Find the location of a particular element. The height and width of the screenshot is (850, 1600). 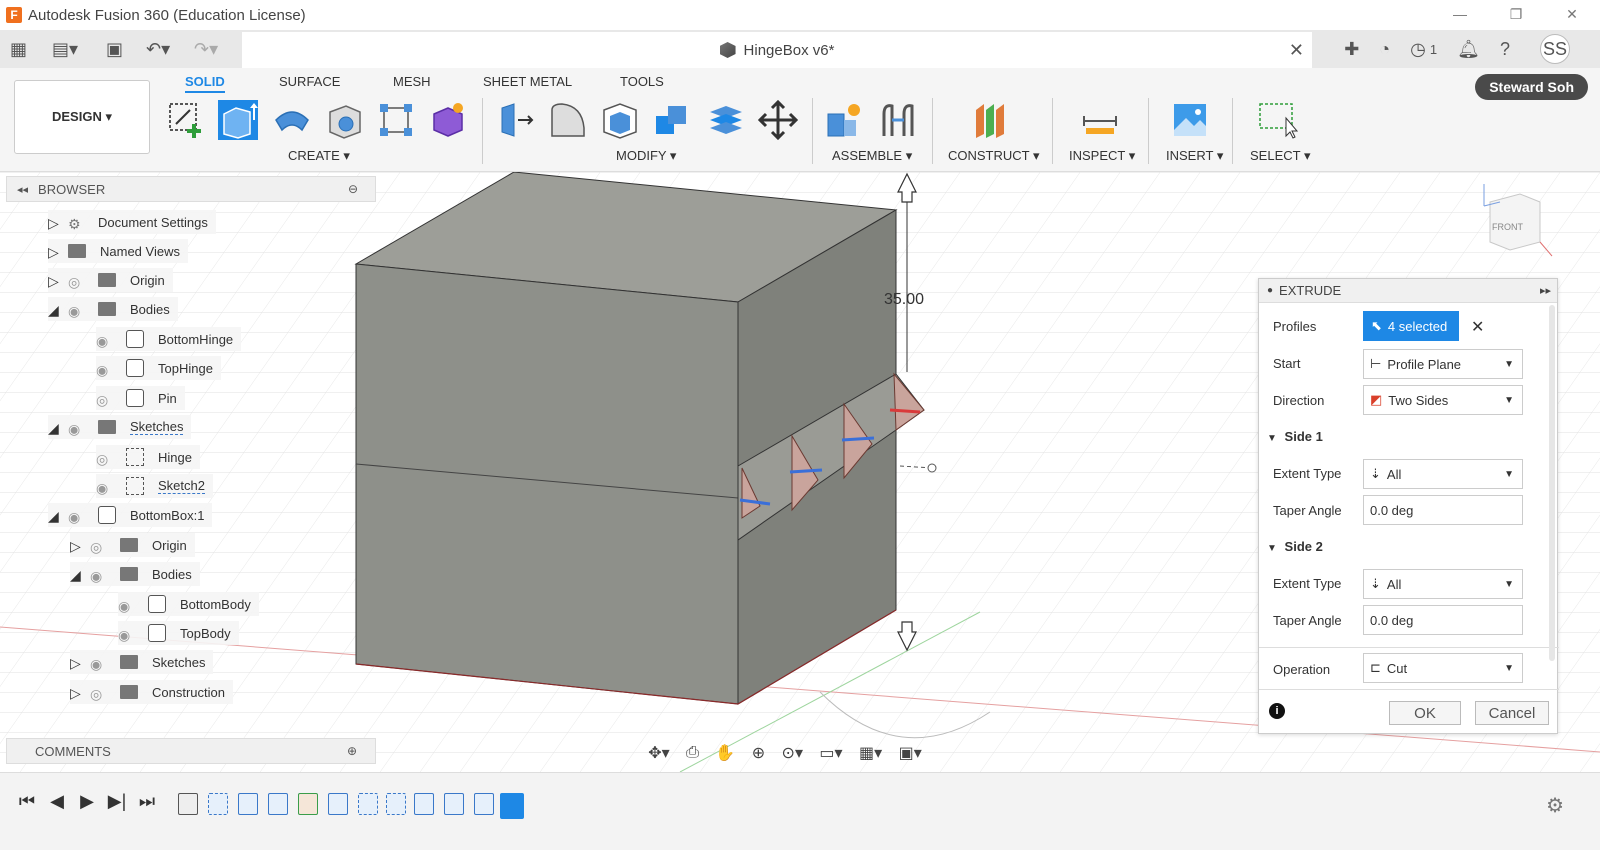

offset-plane-icon is located at coordinates (990, 120).